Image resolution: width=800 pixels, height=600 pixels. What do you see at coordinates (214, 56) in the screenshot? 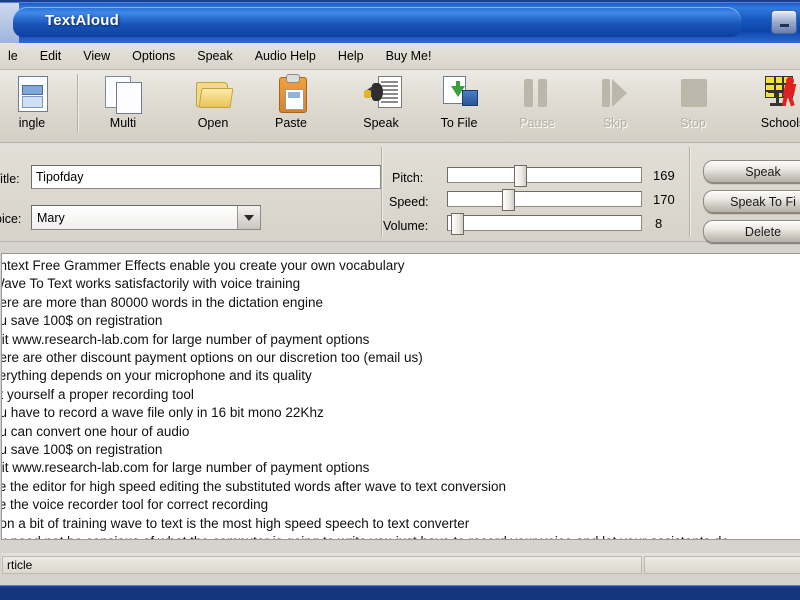
I see `menu-item-speak: Speak` at bounding box center [214, 56].